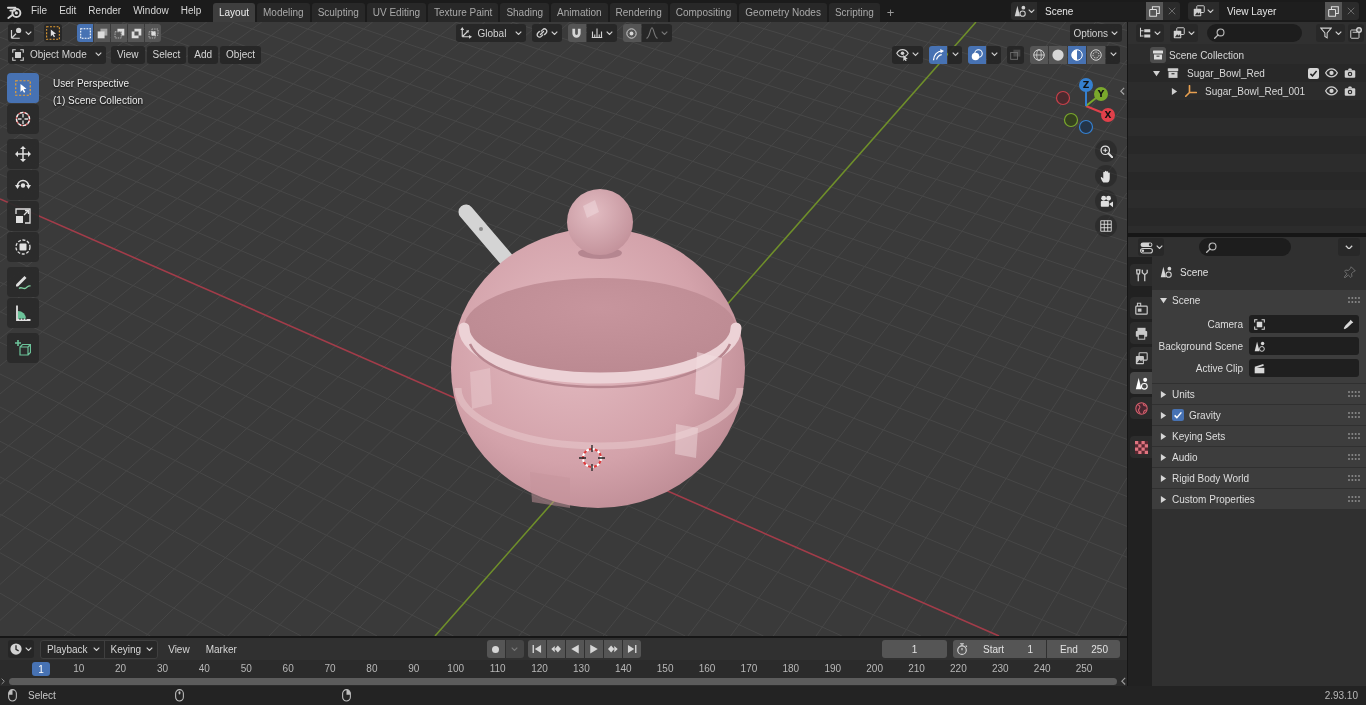  What do you see at coordinates (703, 12) in the screenshot?
I see `workspace-tab: Compositing` at bounding box center [703, 12].